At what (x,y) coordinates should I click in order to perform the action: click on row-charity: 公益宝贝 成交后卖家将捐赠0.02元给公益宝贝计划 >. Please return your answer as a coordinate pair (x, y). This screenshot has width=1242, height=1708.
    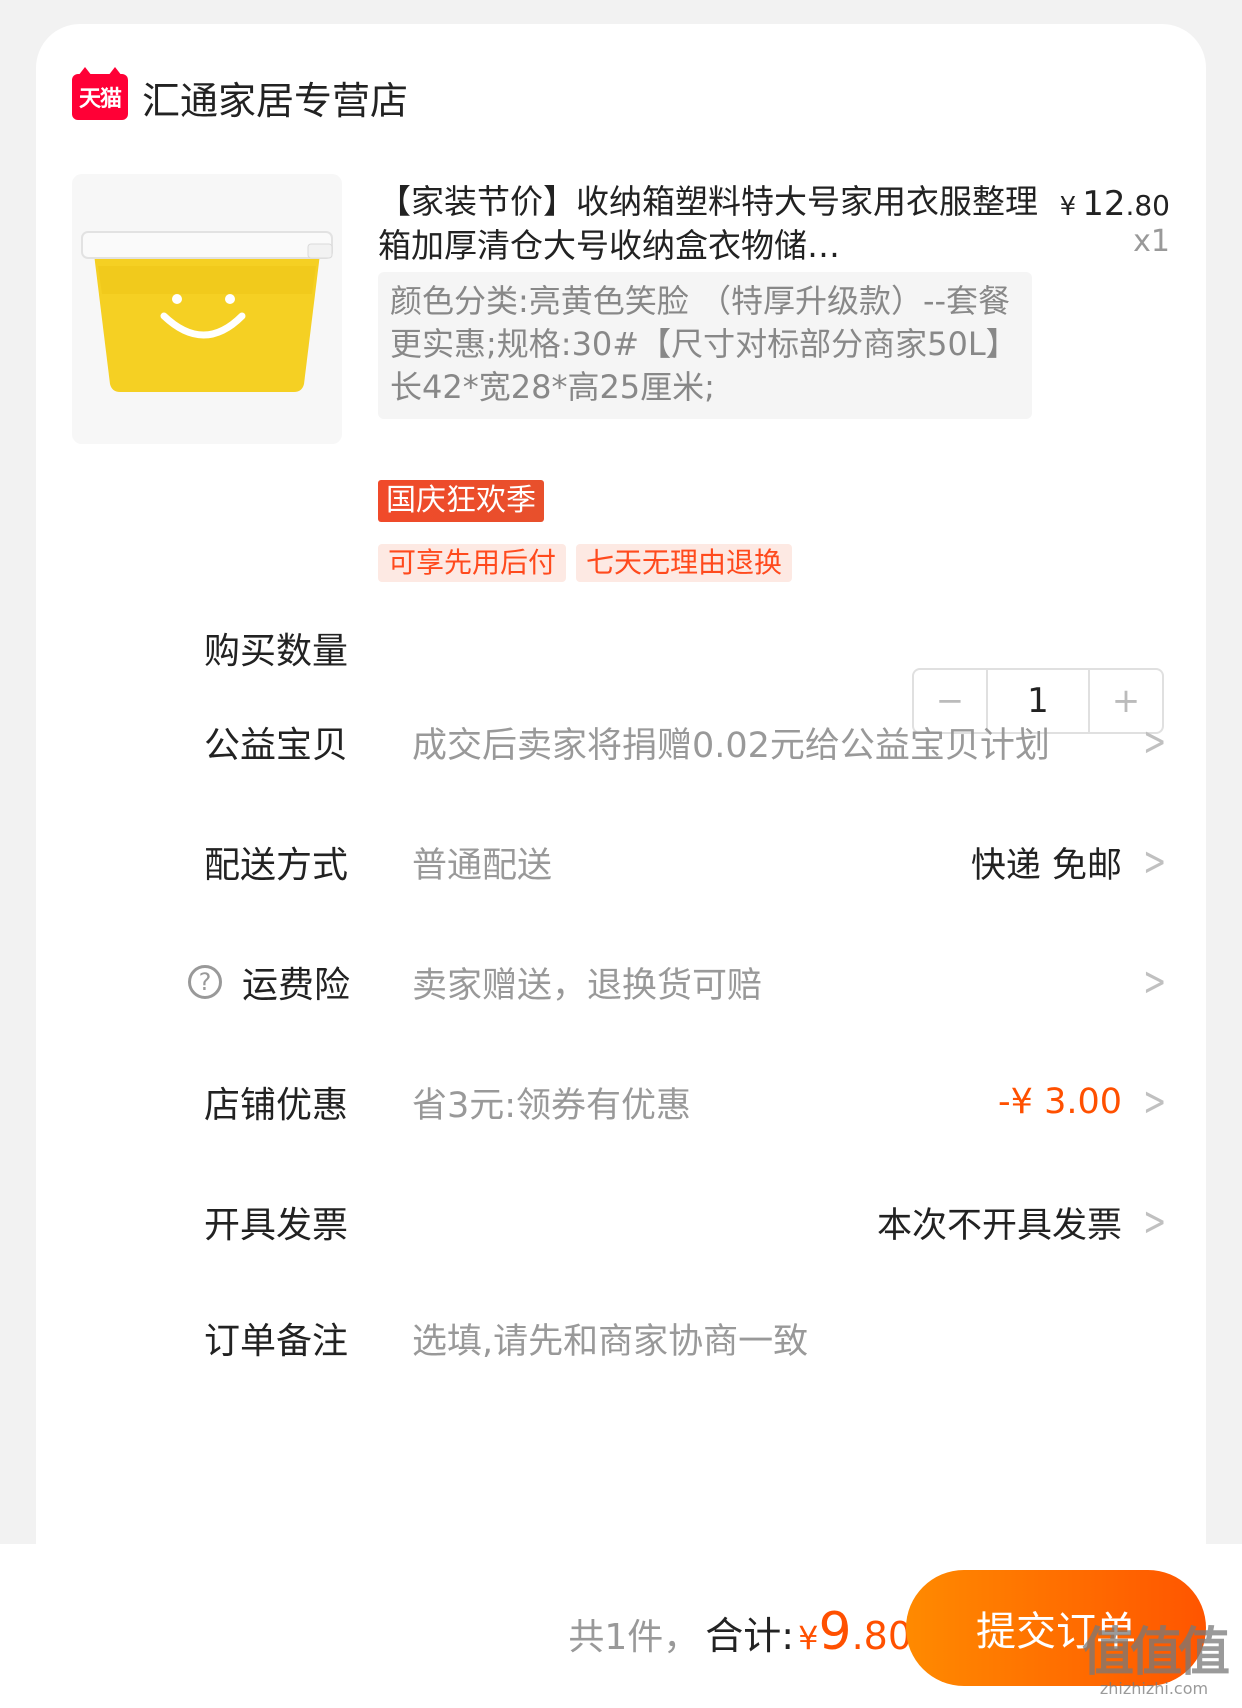
    Looking at the image, I should click on (639, 742).